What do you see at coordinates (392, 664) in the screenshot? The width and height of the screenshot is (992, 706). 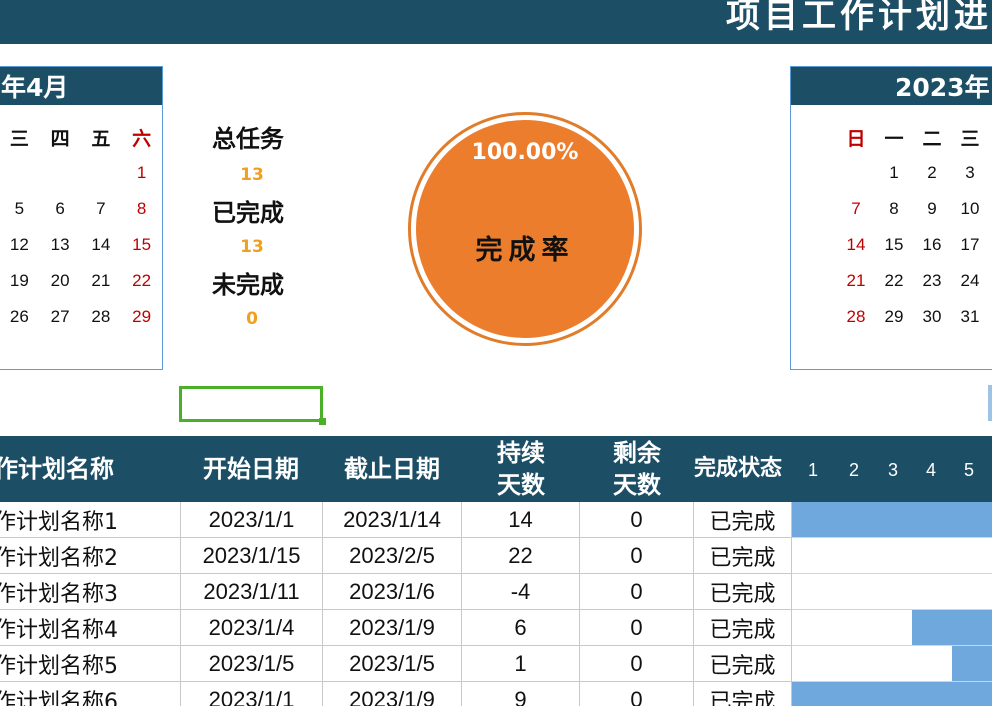 I see `end-date-cell: 2023/1/5` at bounding box center [392, 664].